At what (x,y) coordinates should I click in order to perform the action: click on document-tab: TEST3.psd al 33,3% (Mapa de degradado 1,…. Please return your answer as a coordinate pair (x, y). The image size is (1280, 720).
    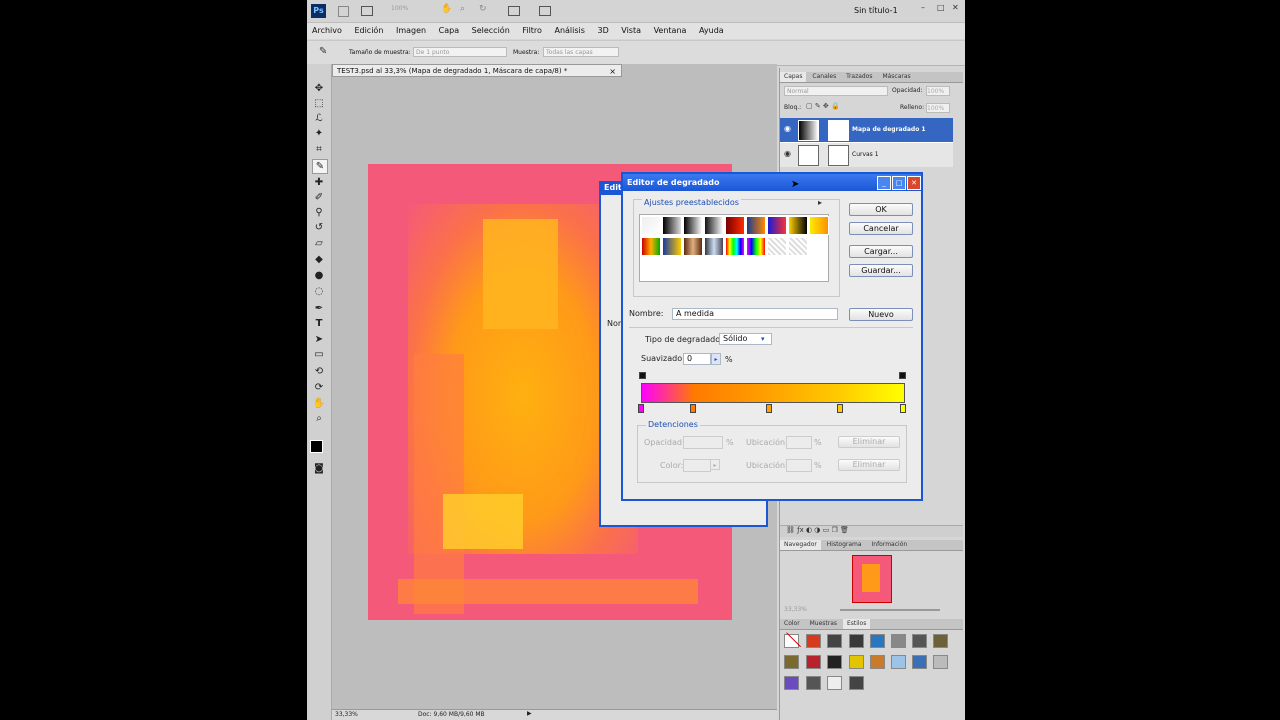
    Looking at the image, I should click on (477, 70).